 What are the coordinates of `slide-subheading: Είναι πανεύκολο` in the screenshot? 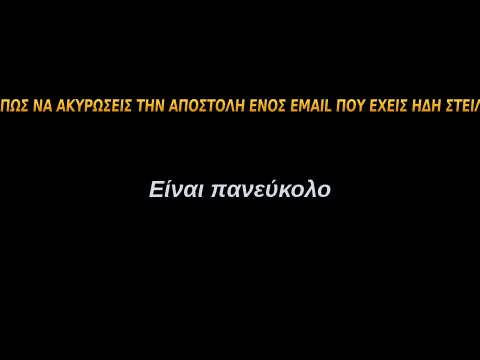 It's located at (240, 189).